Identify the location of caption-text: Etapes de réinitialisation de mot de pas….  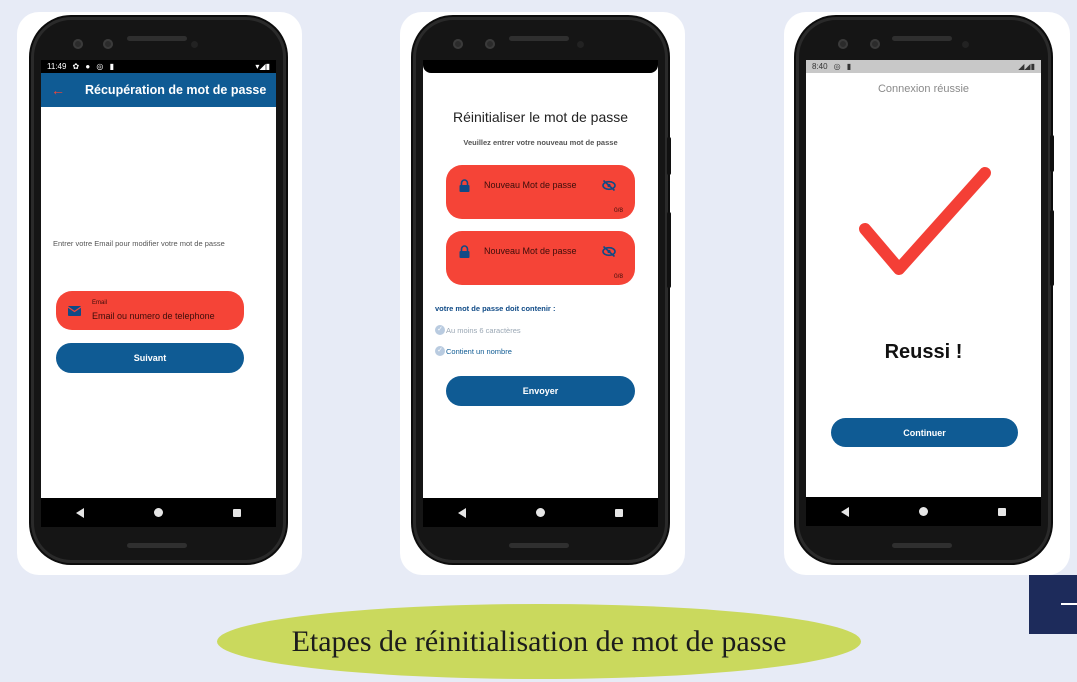
(539, 641).